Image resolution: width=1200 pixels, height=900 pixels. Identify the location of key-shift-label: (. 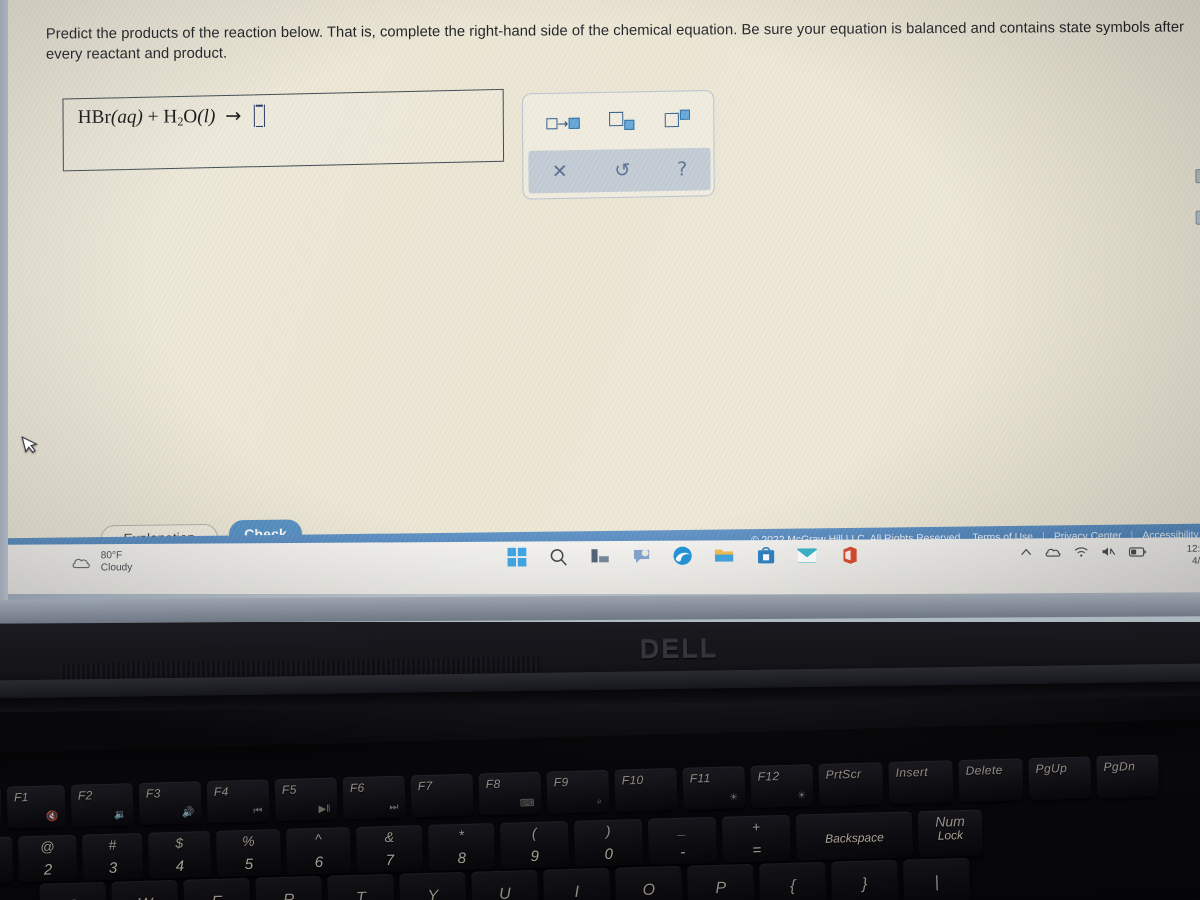
(534, 833).